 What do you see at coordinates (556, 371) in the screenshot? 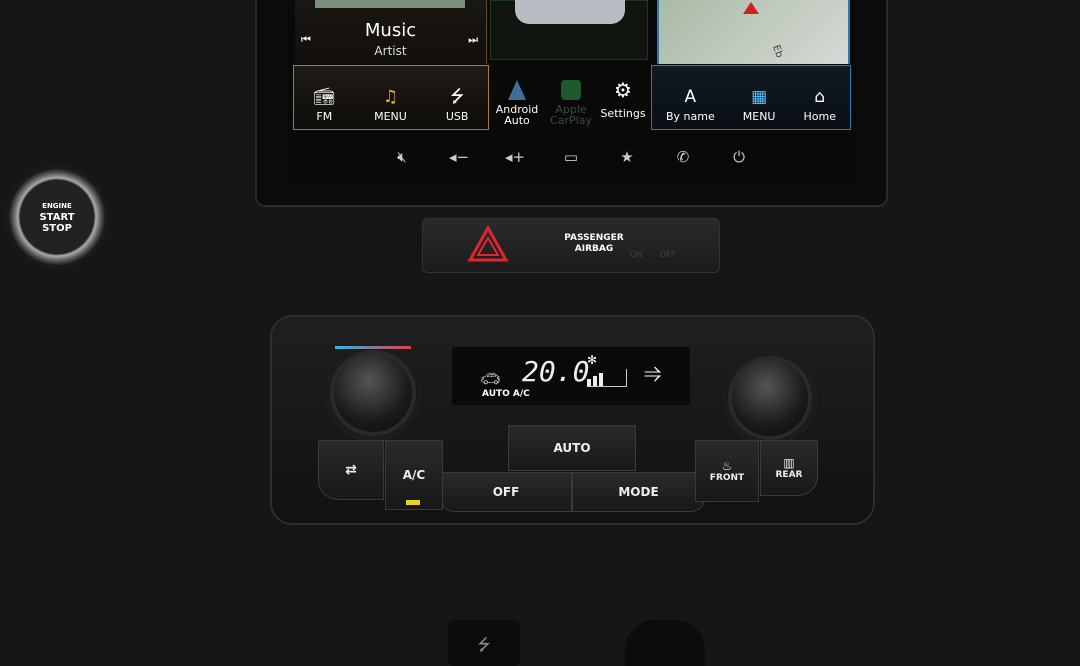
I see `temperature-readout: 20.0` at bounding box center [556, 371].